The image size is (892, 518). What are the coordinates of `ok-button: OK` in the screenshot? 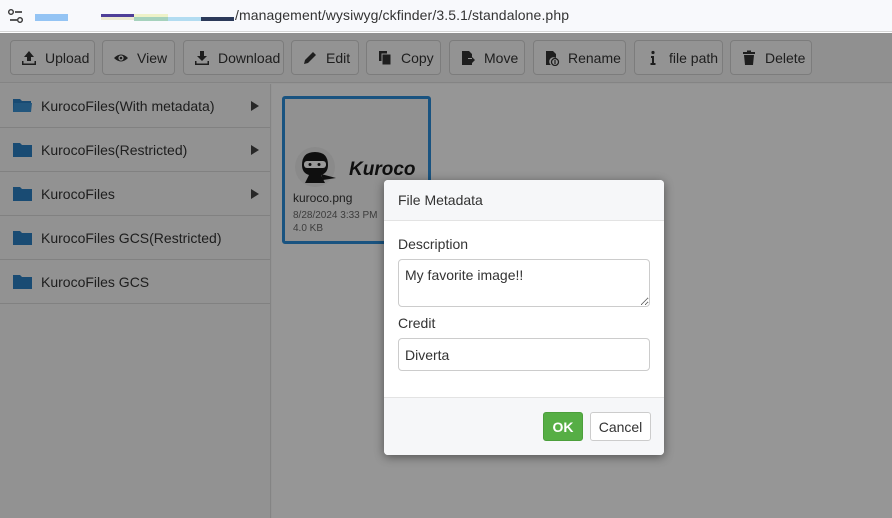 It's located at (563, 426).